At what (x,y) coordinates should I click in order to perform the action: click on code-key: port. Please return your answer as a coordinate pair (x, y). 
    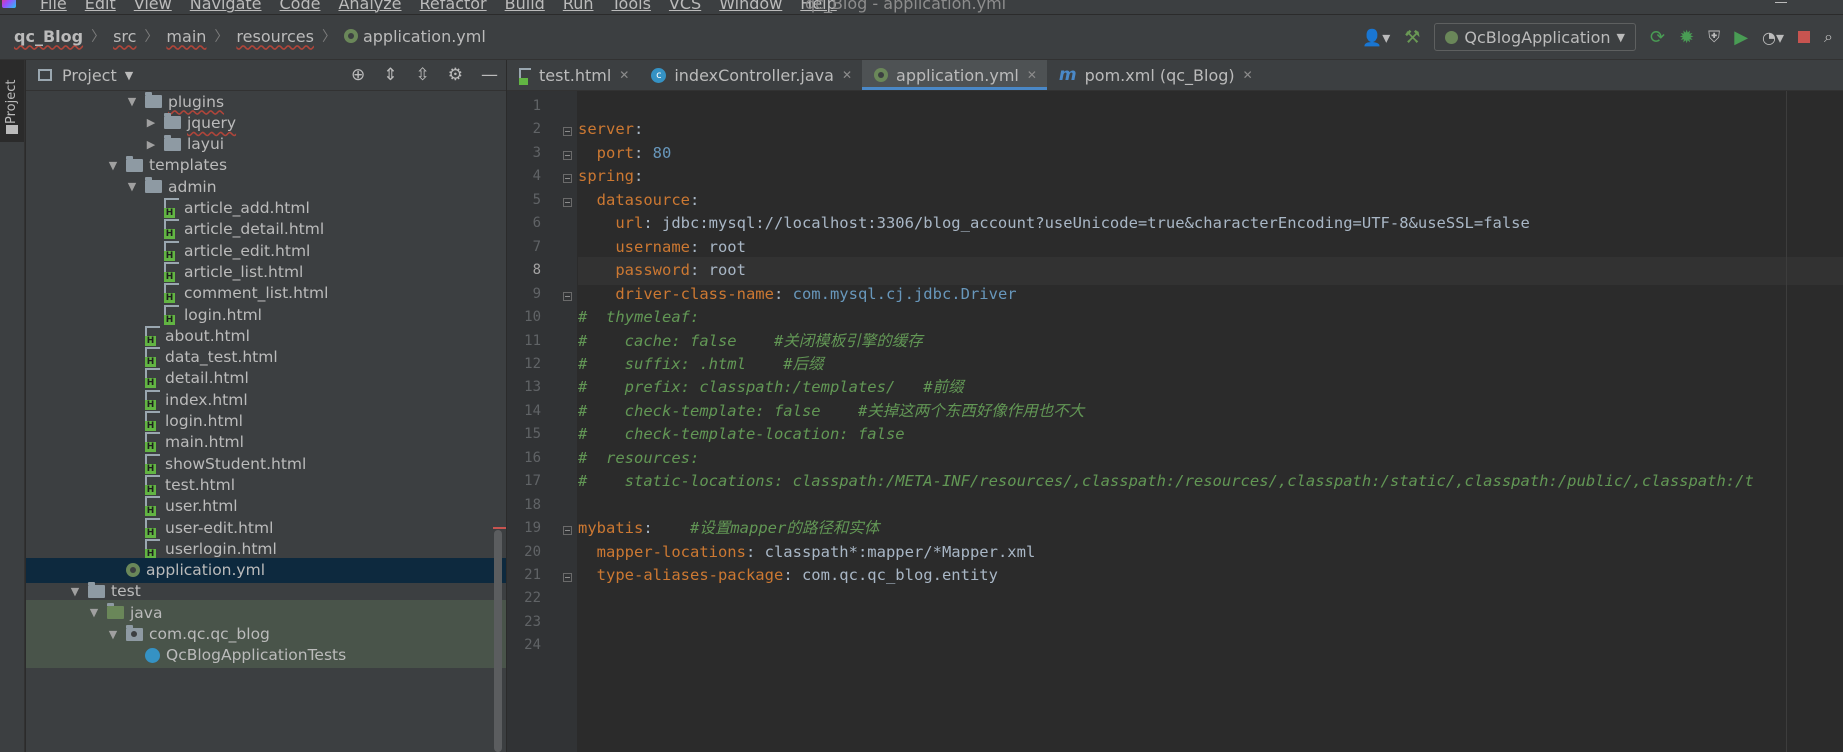
    Looking at the image, I should click on (606, 152).